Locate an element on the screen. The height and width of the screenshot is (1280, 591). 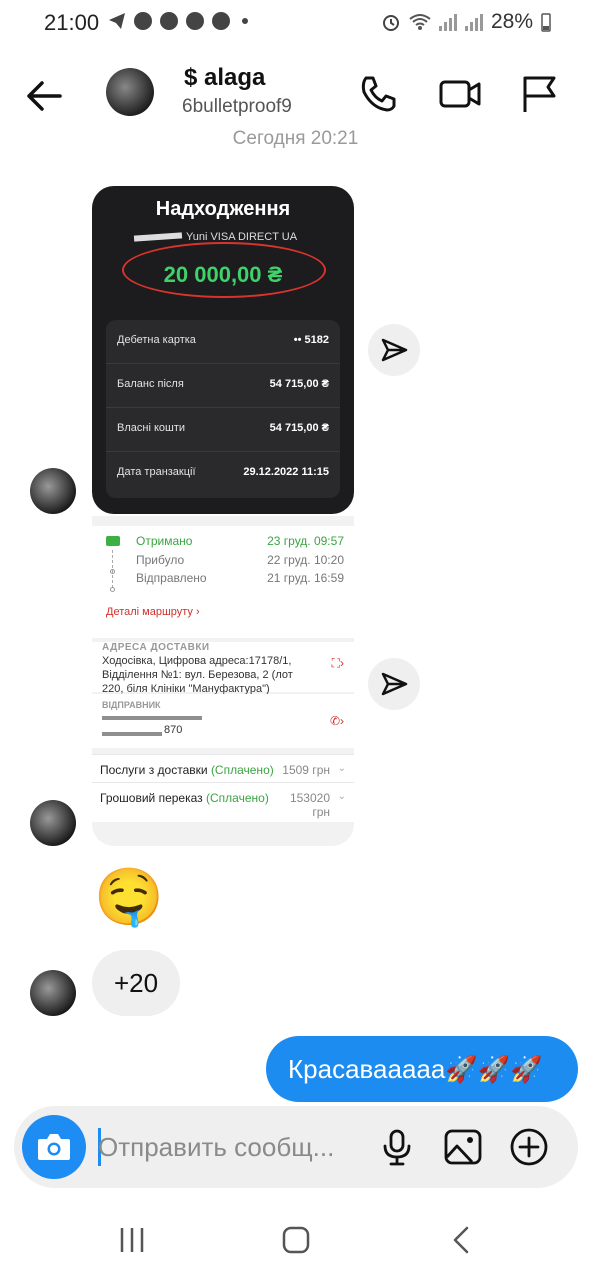
receipt-row: Власні кошти 54 715,00 ₴ is located at coordinates (223, 430).